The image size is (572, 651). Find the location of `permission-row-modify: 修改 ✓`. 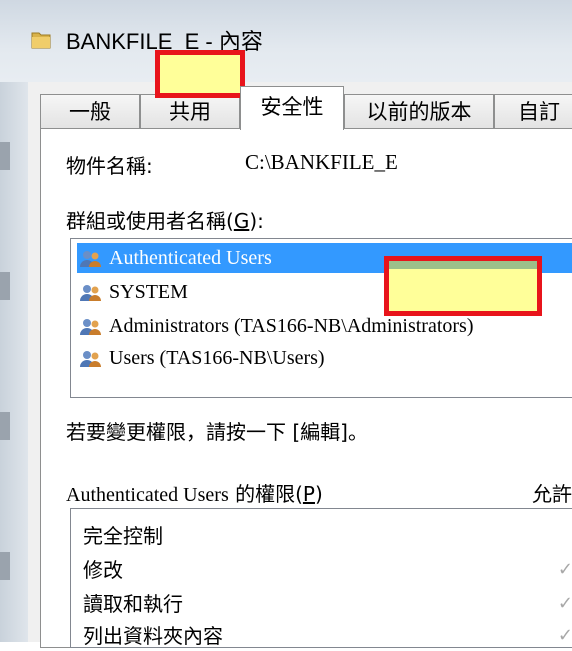

permission-row-modify: 修改 ✓ is located at coordinates (327, 570).